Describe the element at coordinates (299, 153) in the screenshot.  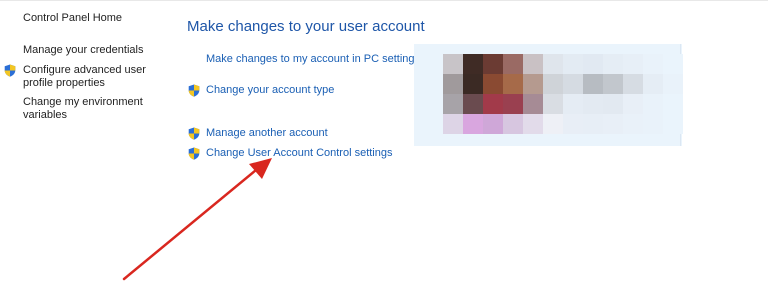
I see `uac-settings-link: Change User Account Control settings` at that location.